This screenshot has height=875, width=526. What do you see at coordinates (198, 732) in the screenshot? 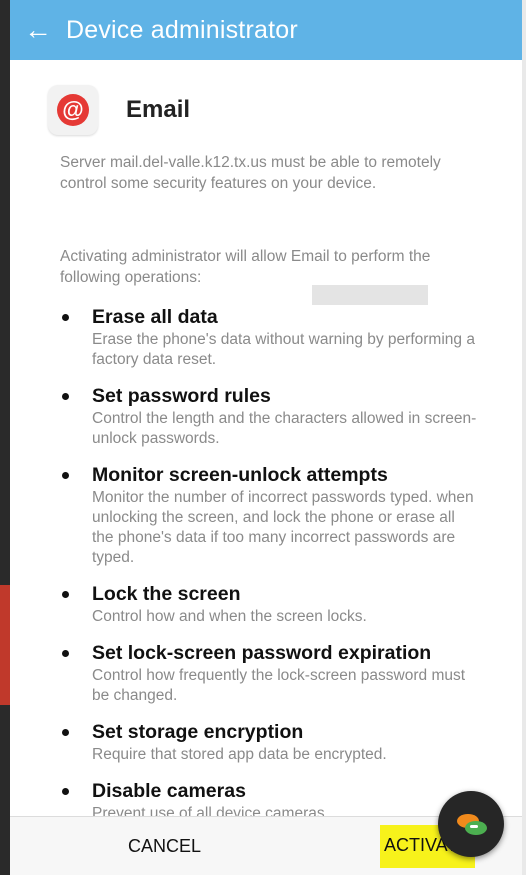
I see `operation-title: Set storage encryption` at bounding box center [198, 732].